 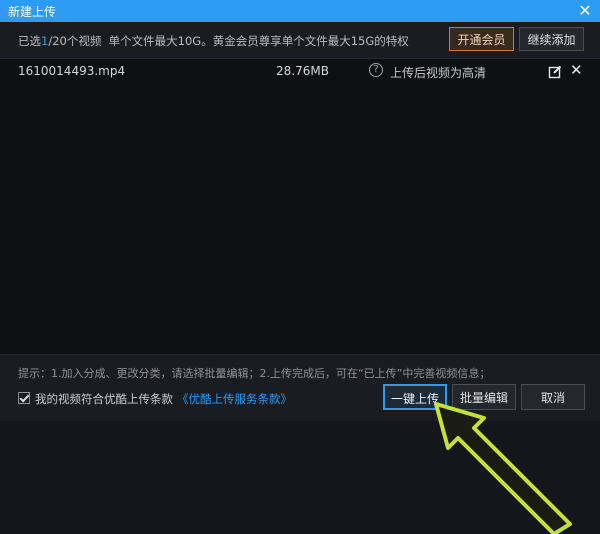 I want to click on batch-edit-button: 批量编辑, so click(x=484, y=397).